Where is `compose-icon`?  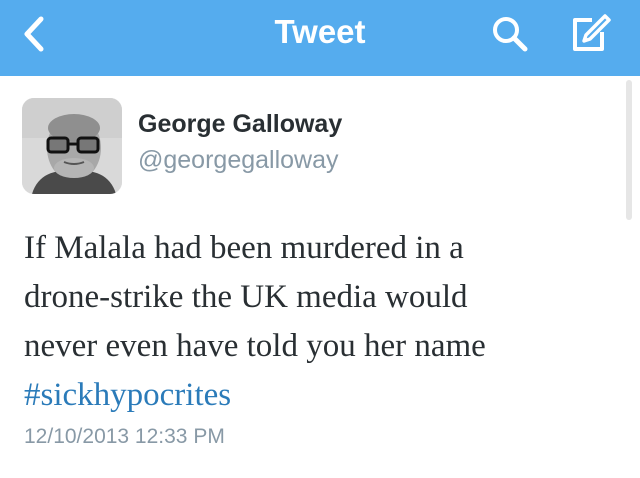
compose-icon is located at coordinates (592, 32).